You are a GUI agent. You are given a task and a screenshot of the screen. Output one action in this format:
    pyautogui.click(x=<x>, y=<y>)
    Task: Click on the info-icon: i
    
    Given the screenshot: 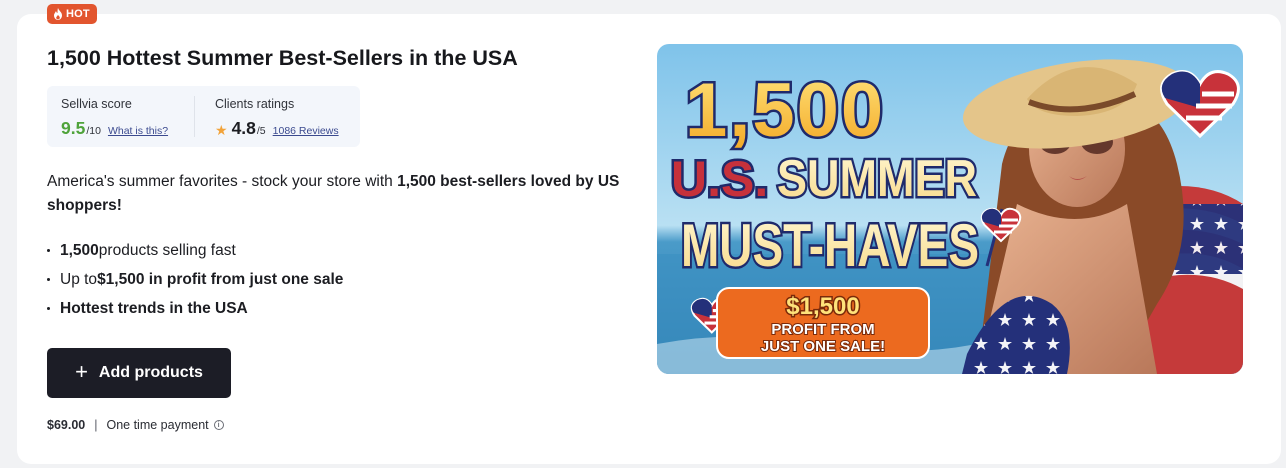 What is the action you would take?
    pyautogui.click(x=218, y=425)
    